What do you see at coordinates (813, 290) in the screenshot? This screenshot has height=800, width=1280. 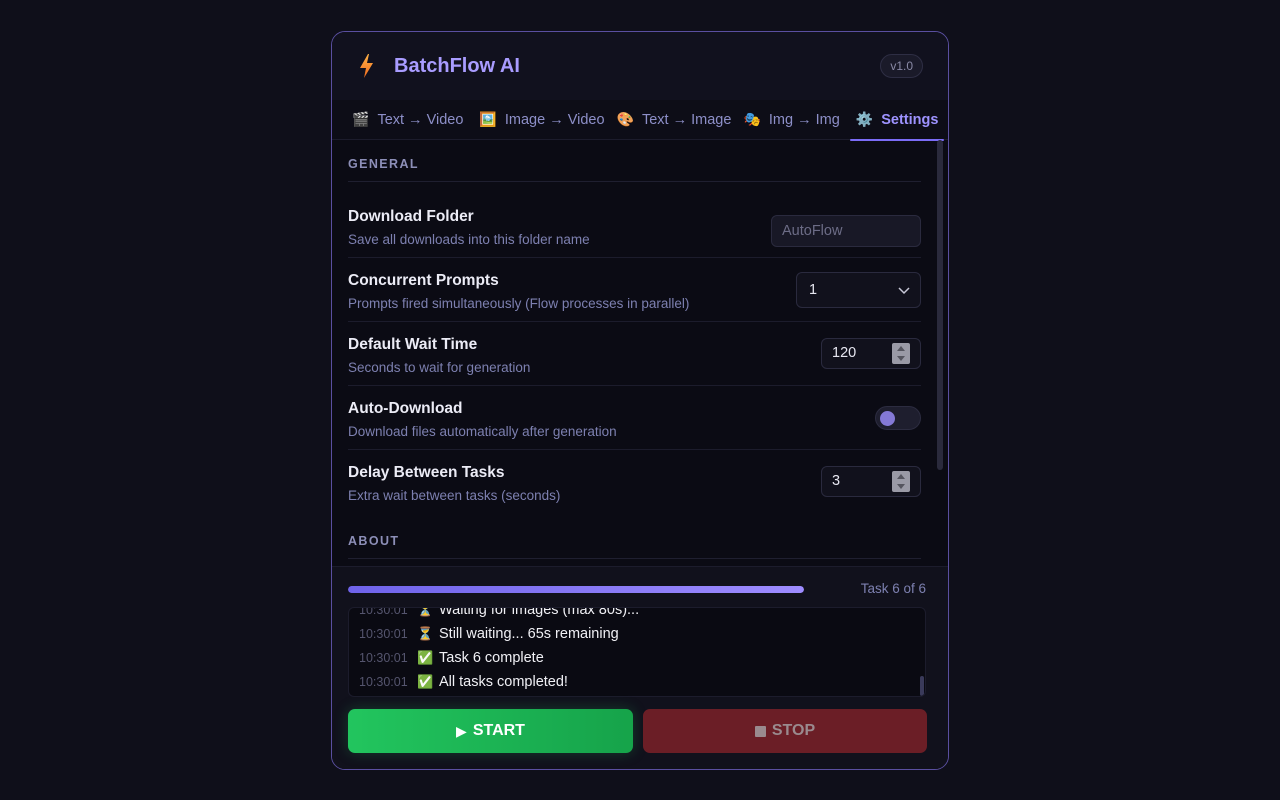 I see `select-value: 1` at bounding box center [813, 290].